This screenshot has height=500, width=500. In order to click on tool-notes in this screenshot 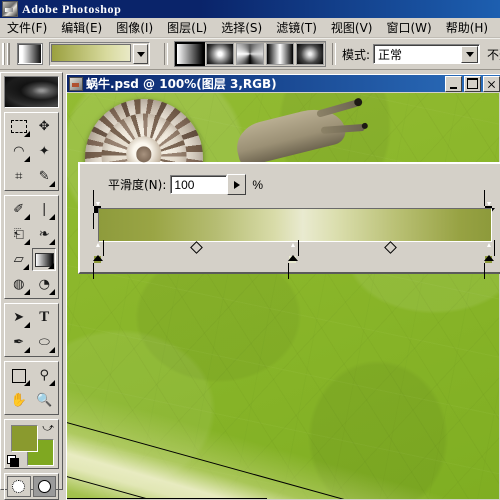, I will do `click(19, 375)`.